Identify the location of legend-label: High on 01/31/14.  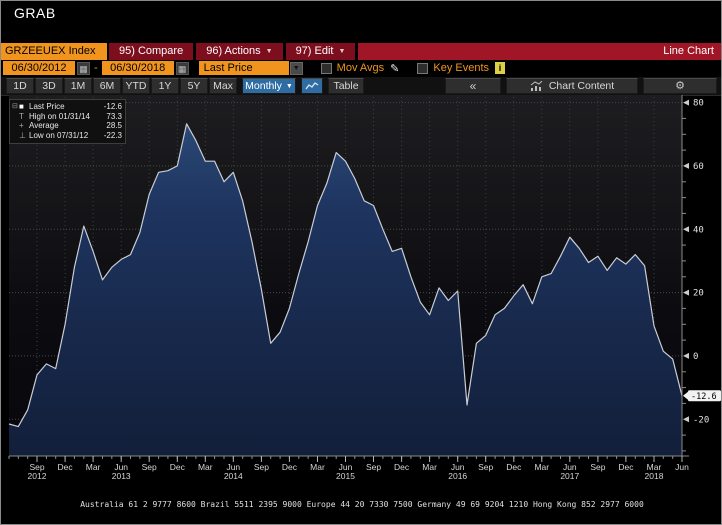
(59, 116).